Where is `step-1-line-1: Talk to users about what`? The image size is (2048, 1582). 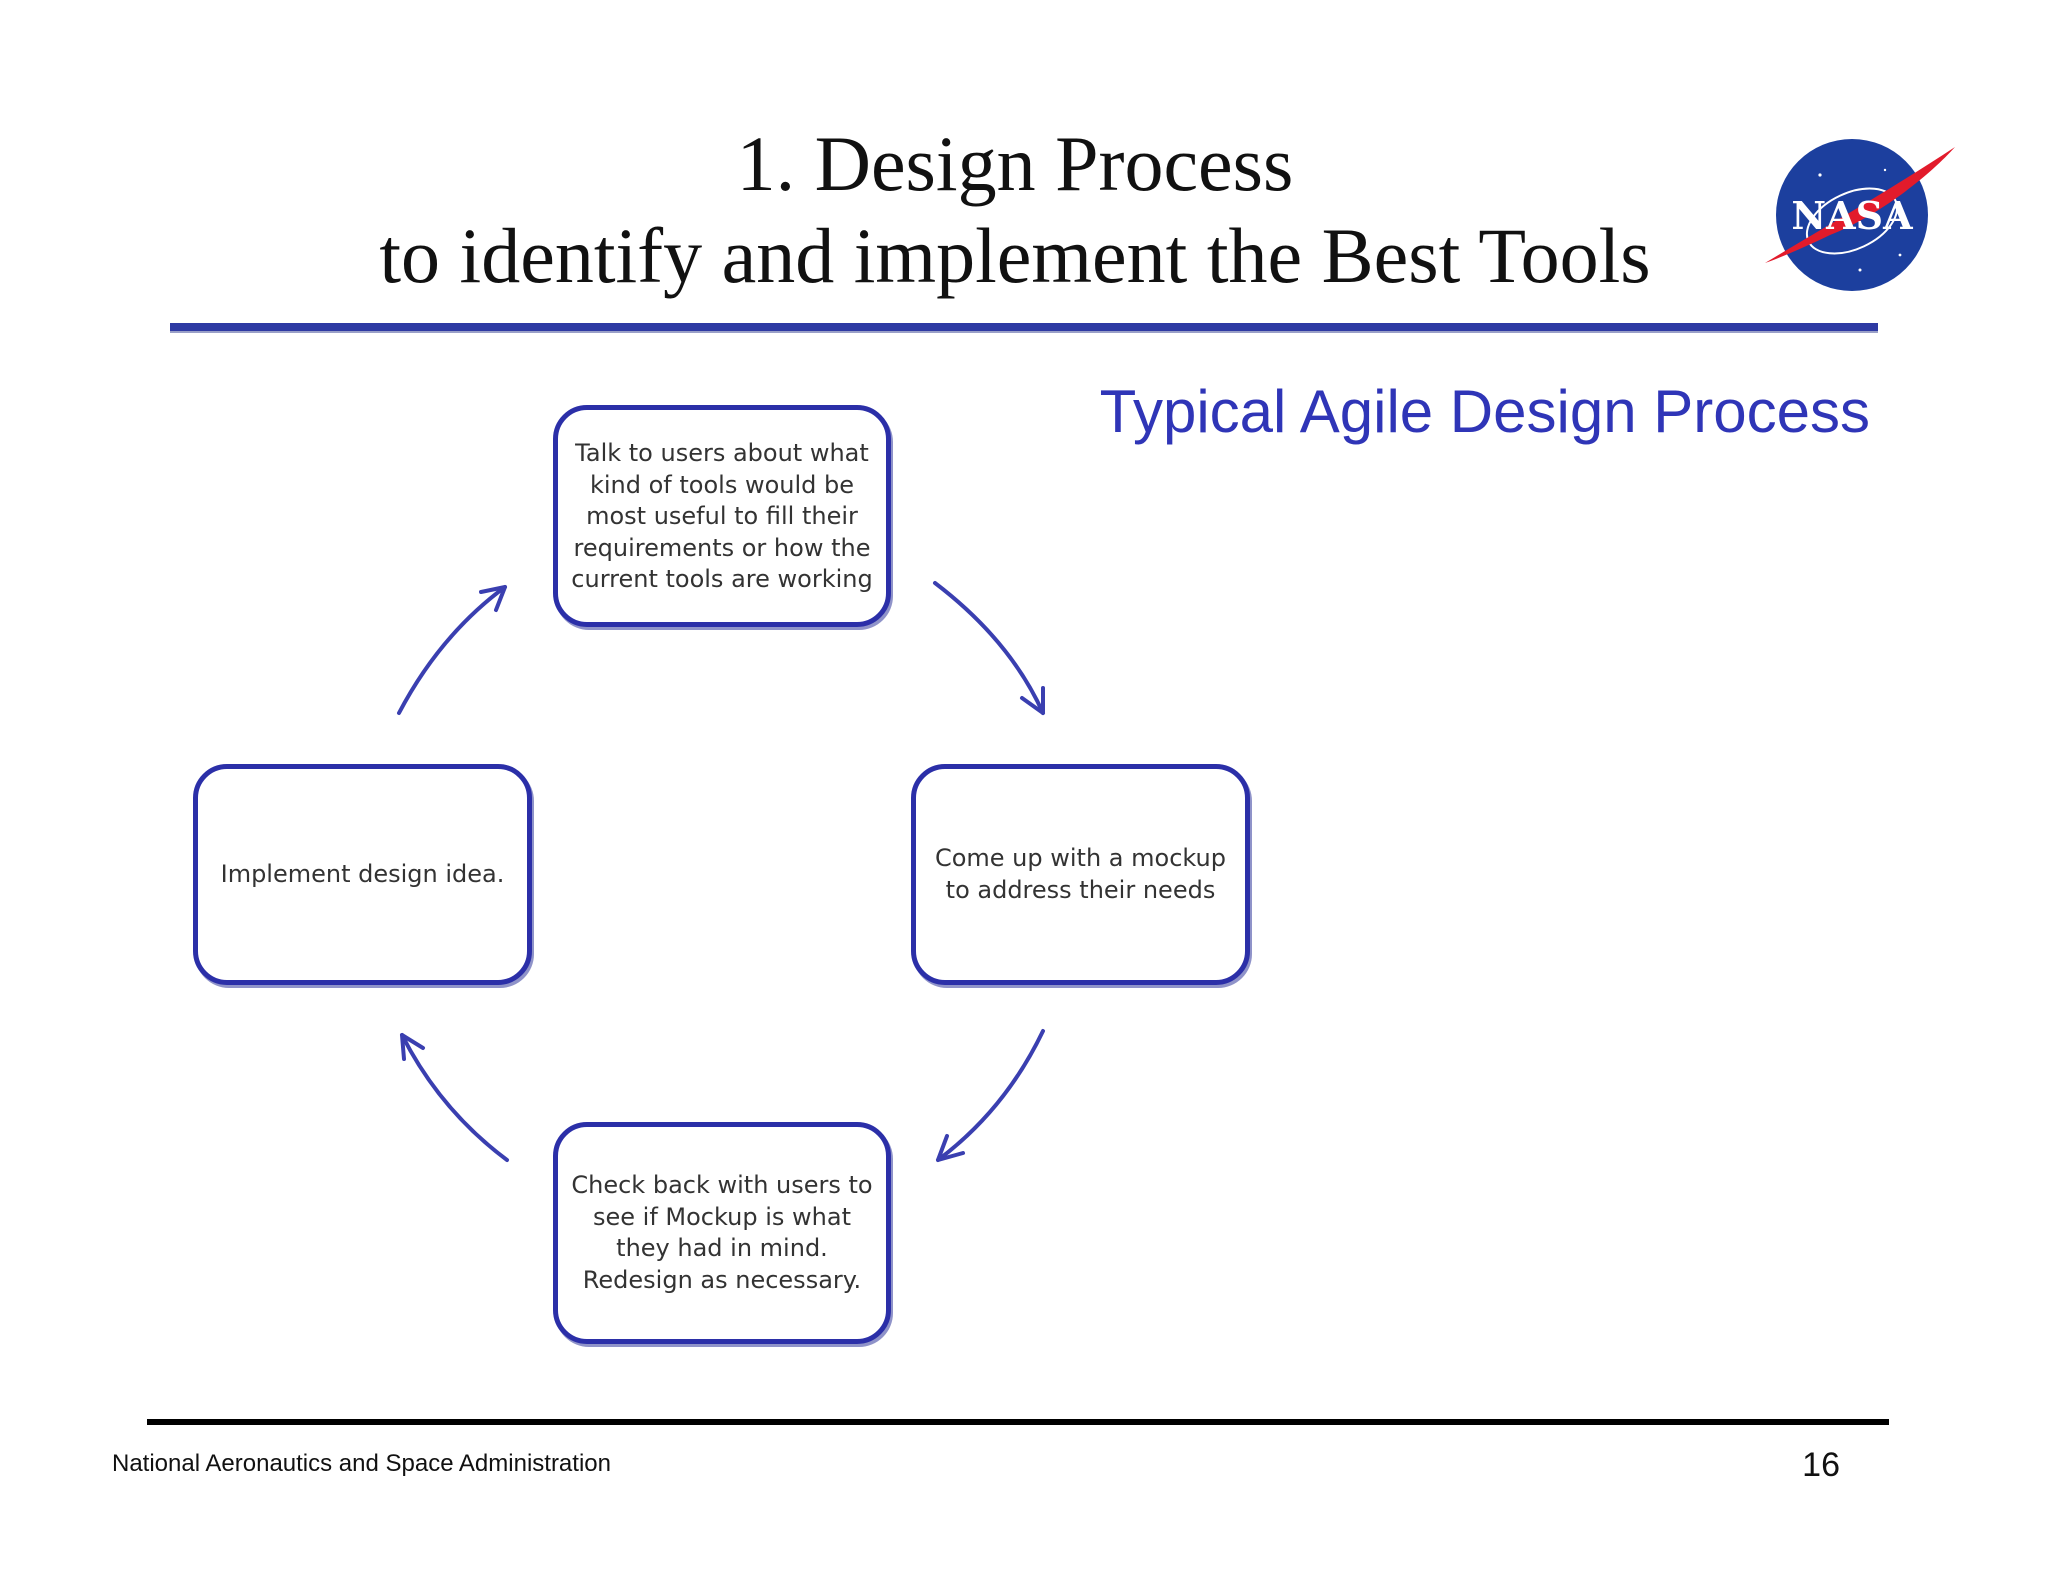 step-1-line-1: Talk to users about what is located at coordinates (722, 453).